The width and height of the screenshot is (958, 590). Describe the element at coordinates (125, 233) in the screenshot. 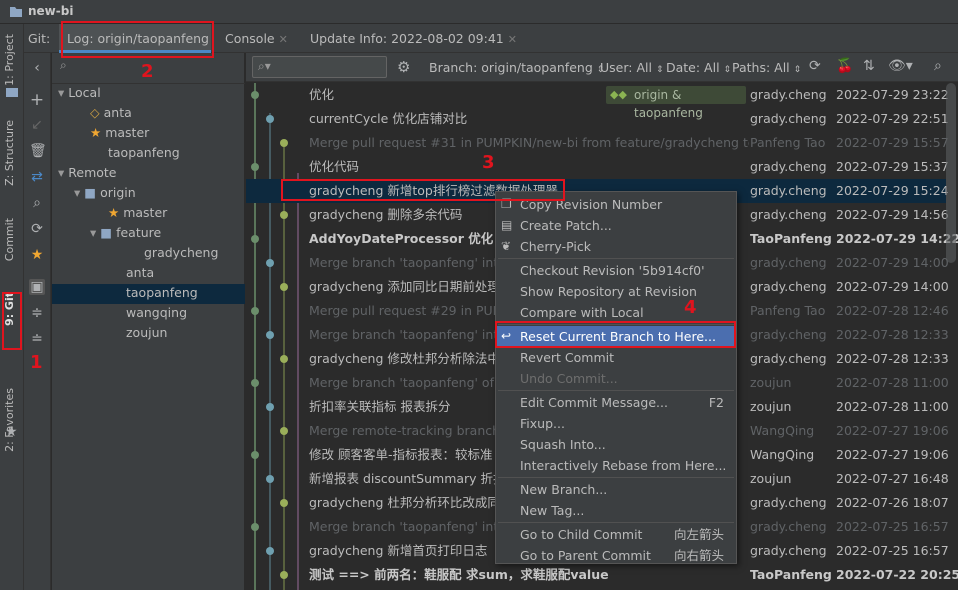

I see `tree-feature: ▾ ■ feature` at that location.